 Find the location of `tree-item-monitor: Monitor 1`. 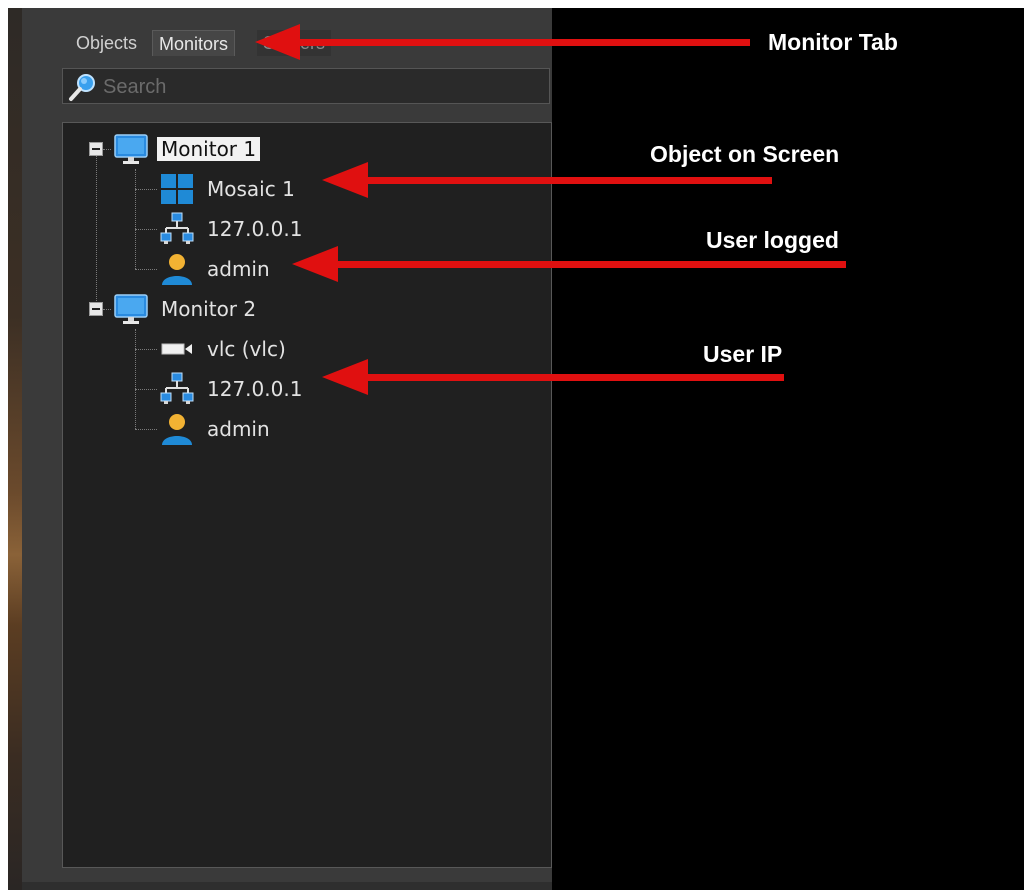

tree-item-monitor: Monitor 1 is located at coordinates (187, 149).